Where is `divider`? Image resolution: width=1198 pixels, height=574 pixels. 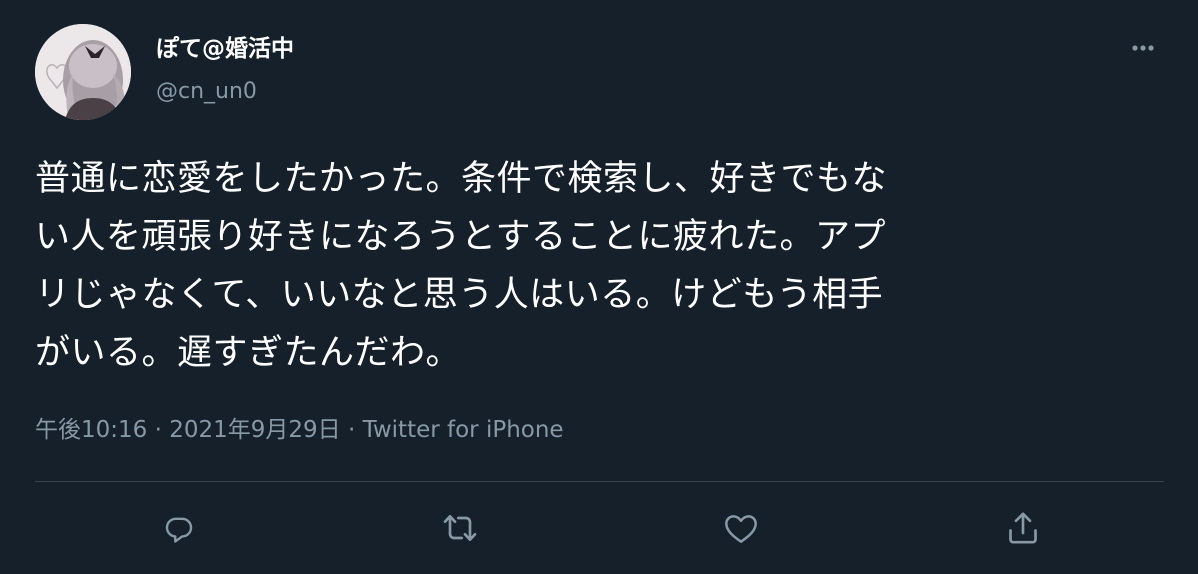
divider is located at coordinates (599, 481).